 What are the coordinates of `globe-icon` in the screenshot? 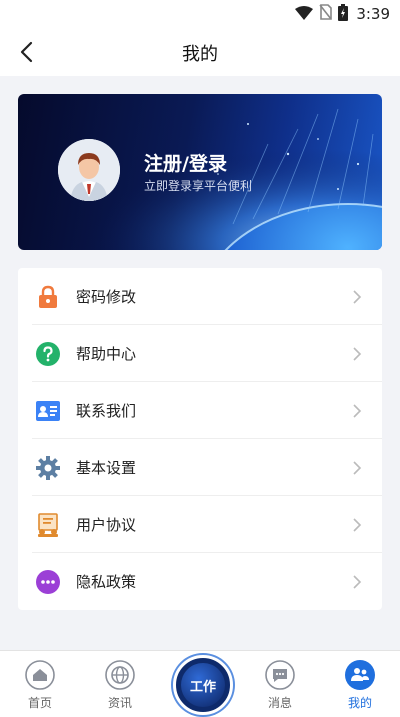 It's located at (120, 675).